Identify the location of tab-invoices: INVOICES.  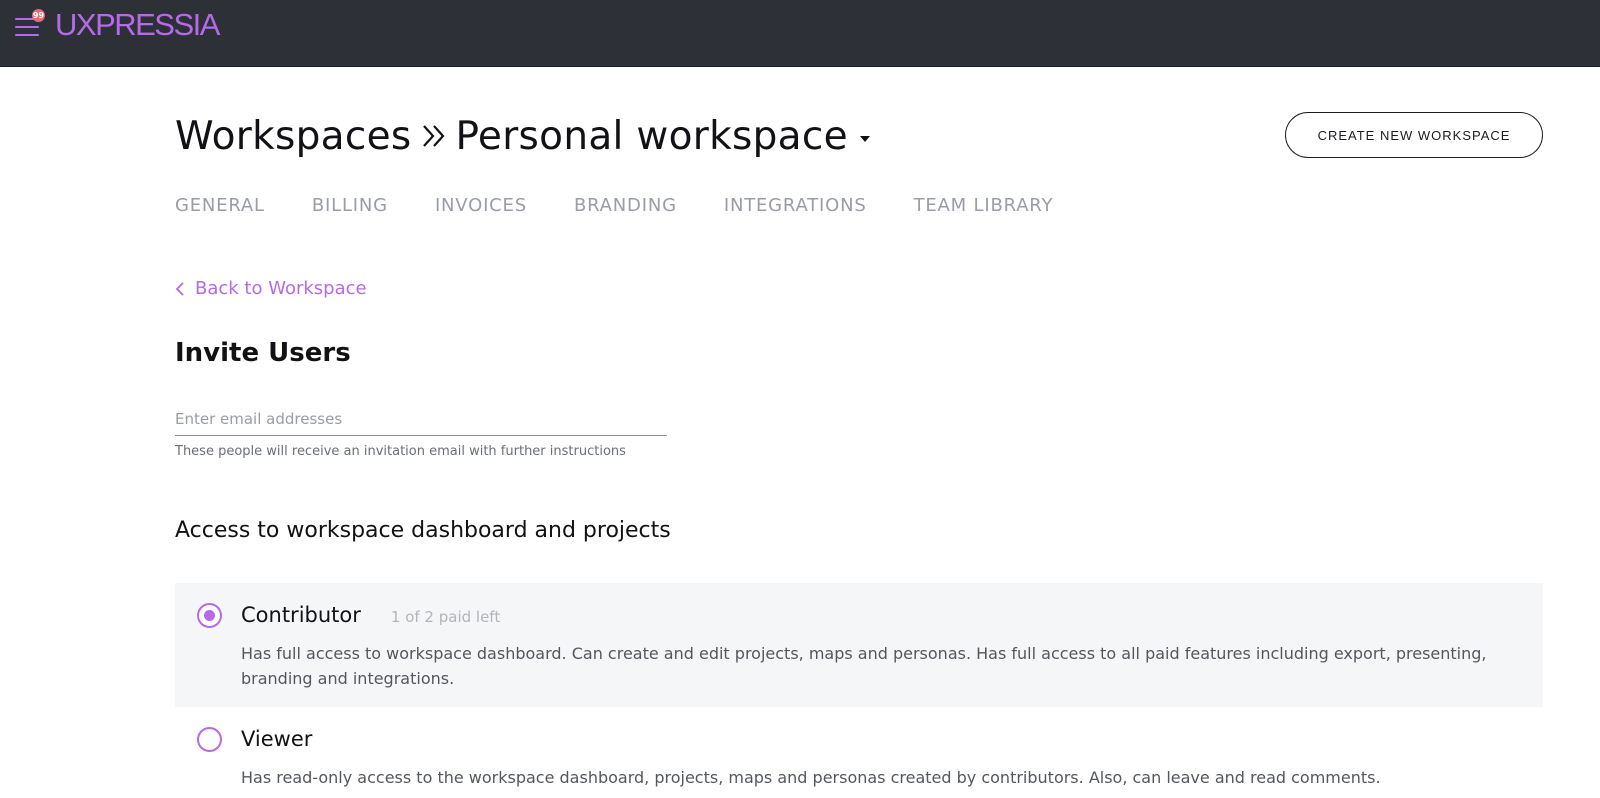
(481, 205).